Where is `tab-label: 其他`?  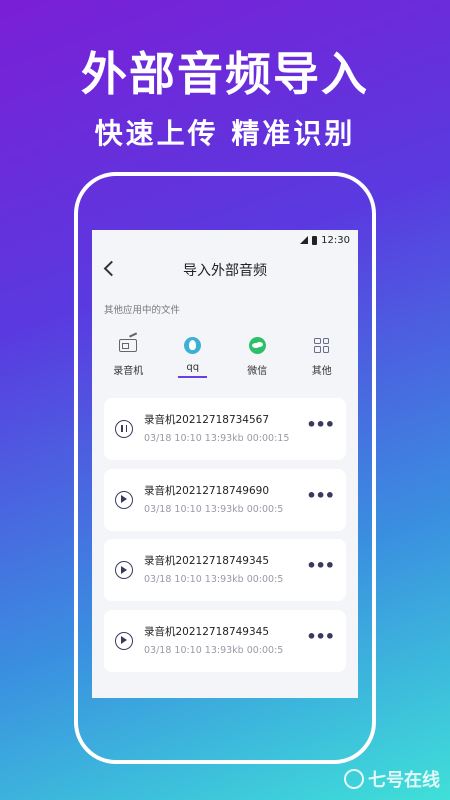 tab-label: 其他 is located at coordinates (321, 371).